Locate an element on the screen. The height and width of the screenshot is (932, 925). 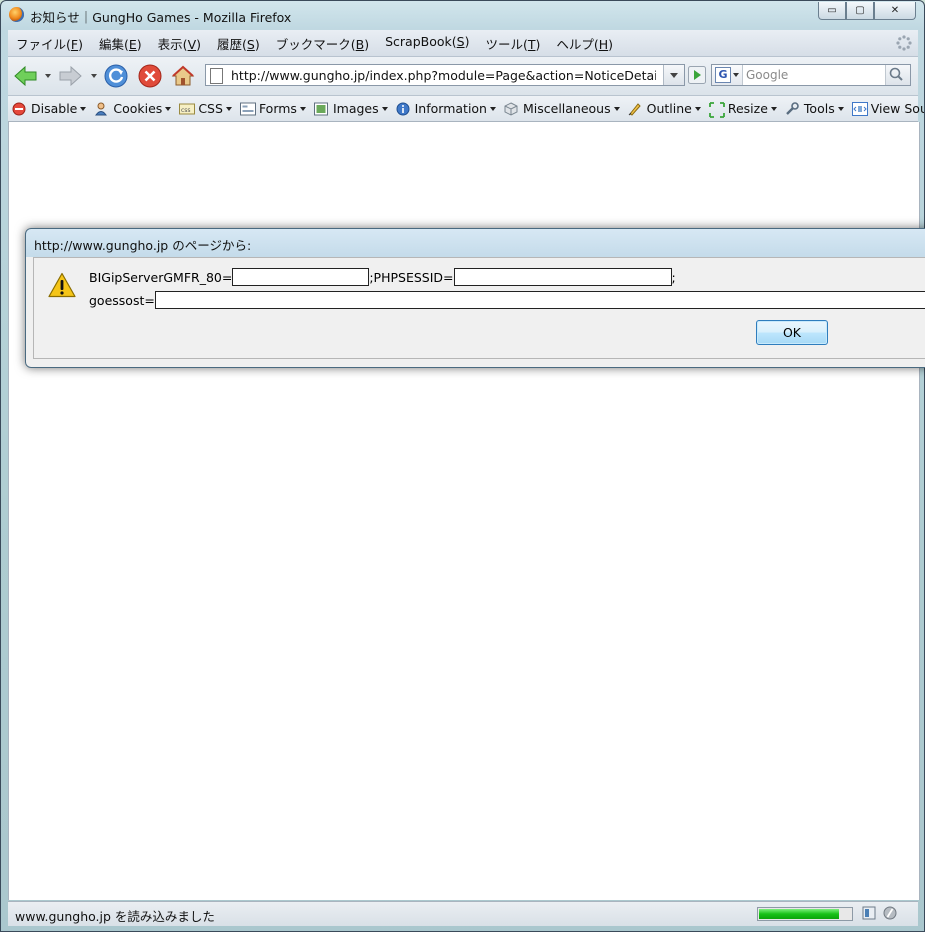
devbar-item-tools: Tools is located at coordinates (814, 108).